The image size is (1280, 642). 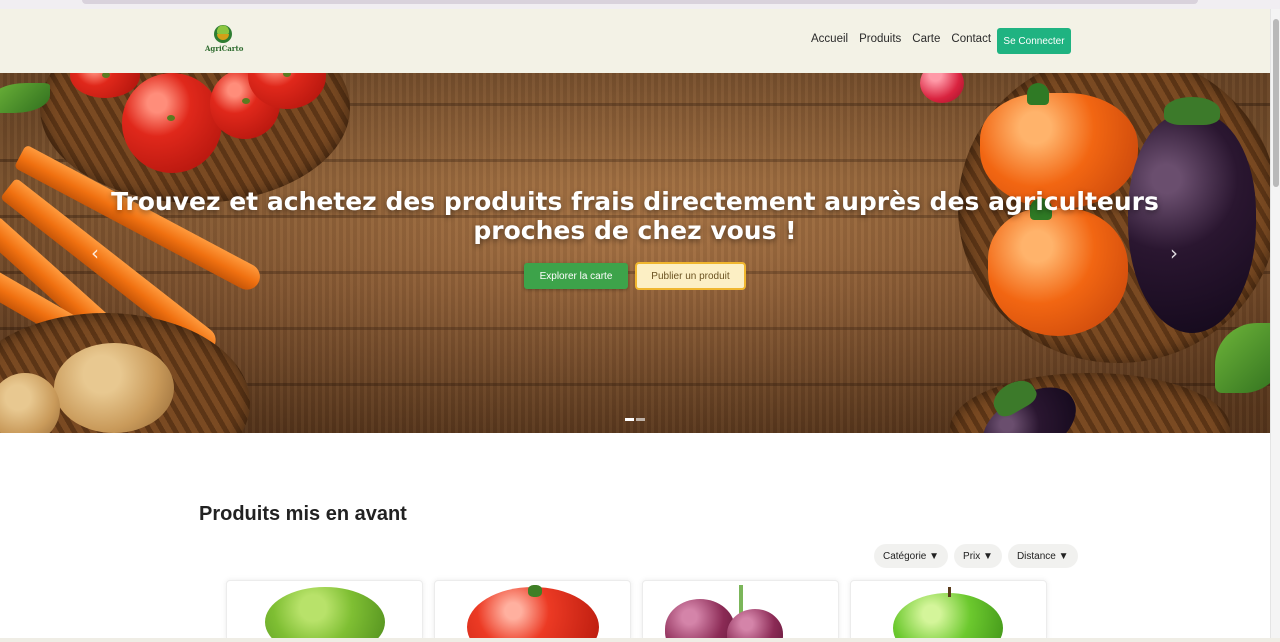 I want to click on publish-product-button: Publier un produit, so click(x=690, y=276).